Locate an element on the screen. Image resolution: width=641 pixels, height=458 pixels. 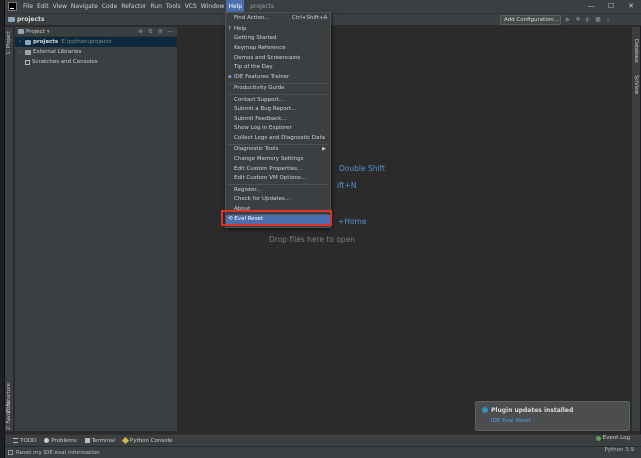
run-icon: ▶ is located at coordinates (568, 19).